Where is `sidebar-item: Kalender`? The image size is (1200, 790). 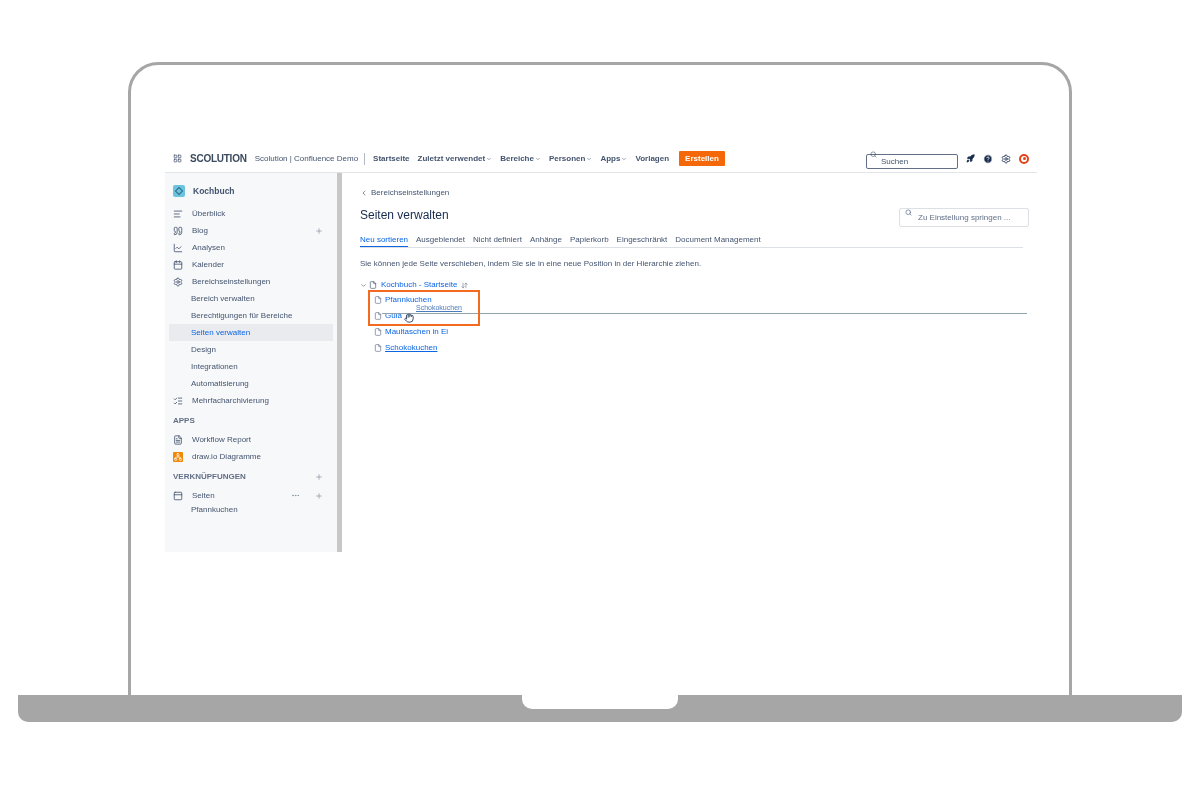 sidebar-item: Kalender is located at coordinates (251, 264).